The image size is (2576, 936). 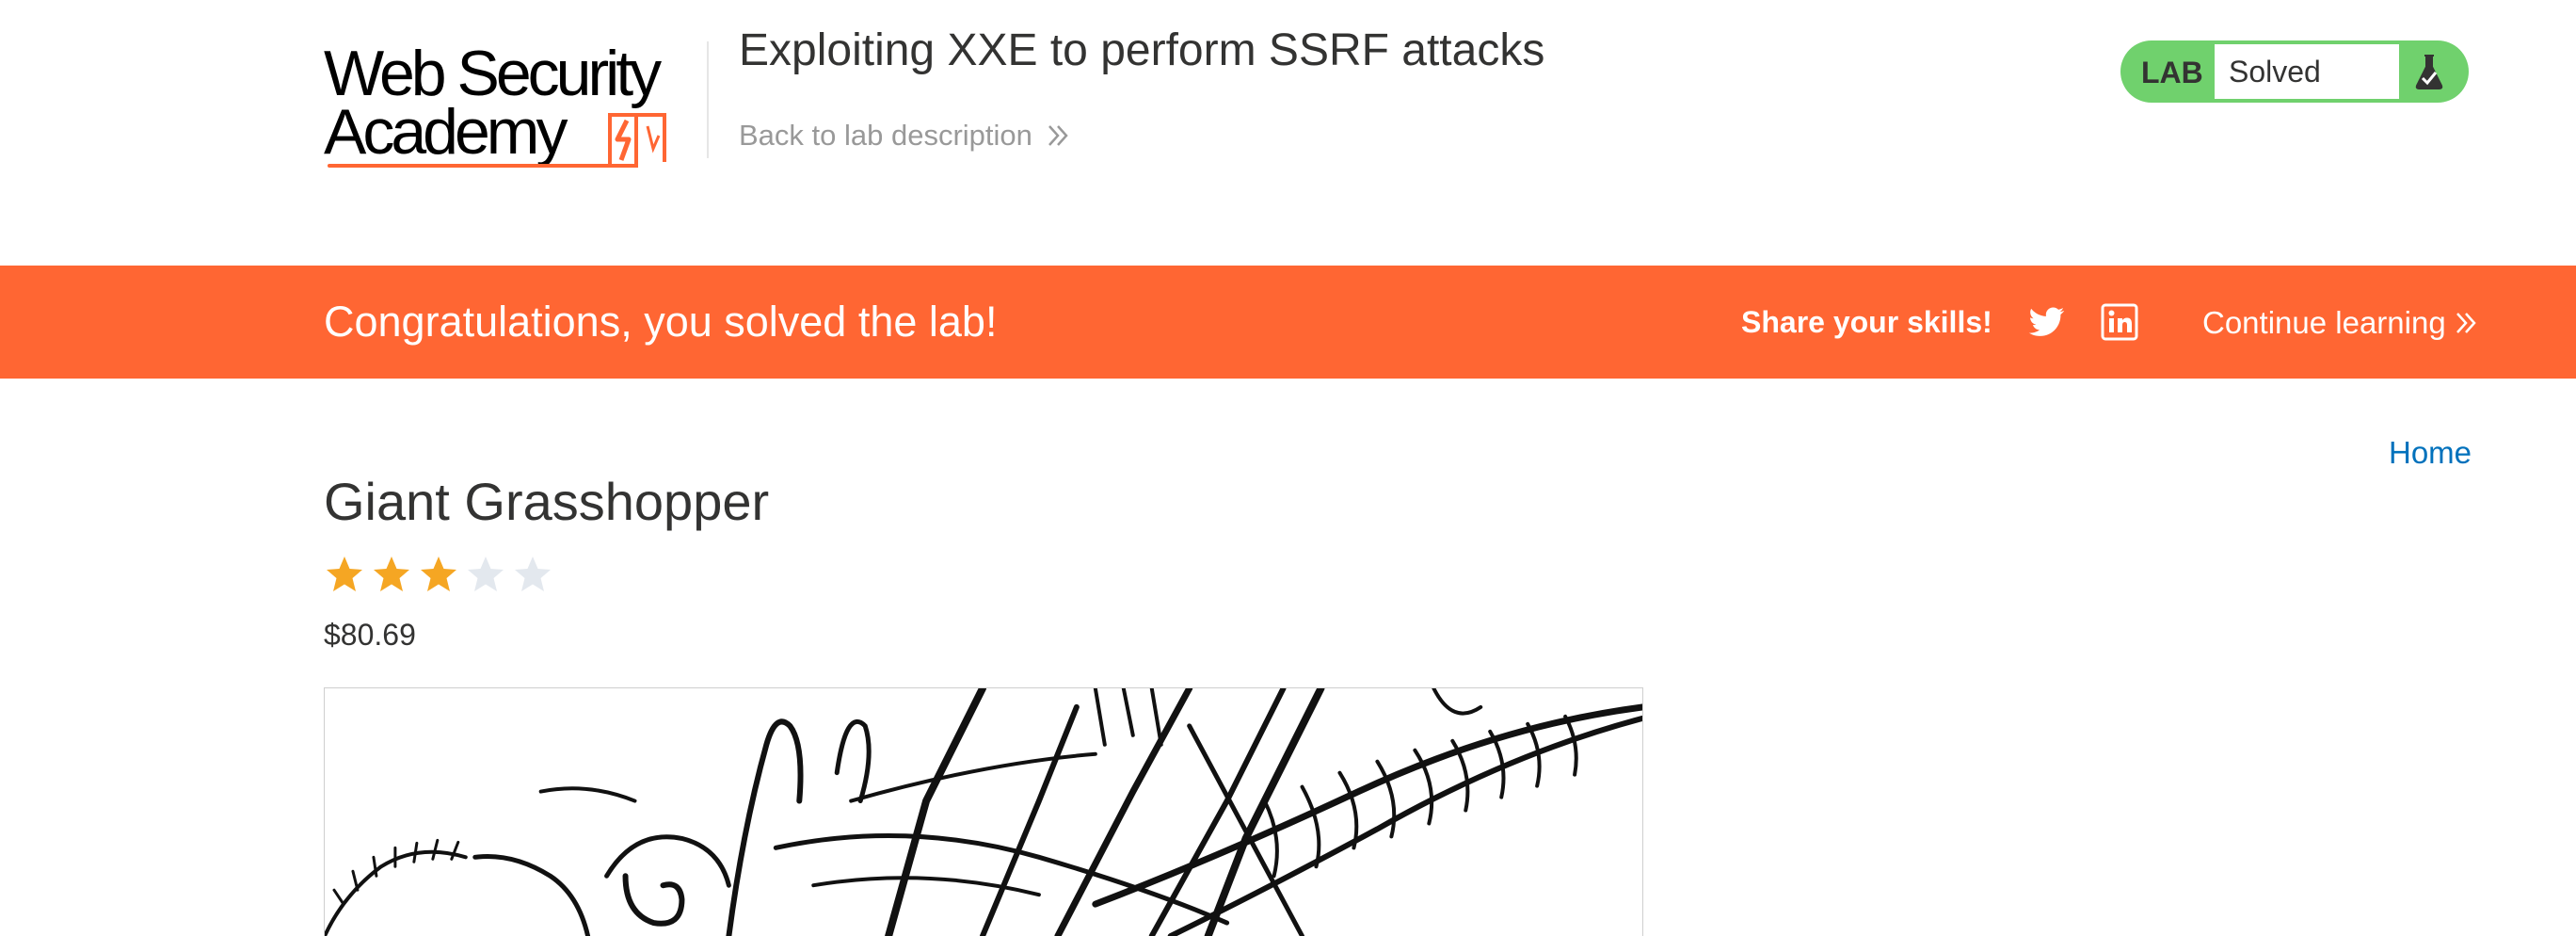 I want to click on flask-icon, so click(x=2429, y=72).